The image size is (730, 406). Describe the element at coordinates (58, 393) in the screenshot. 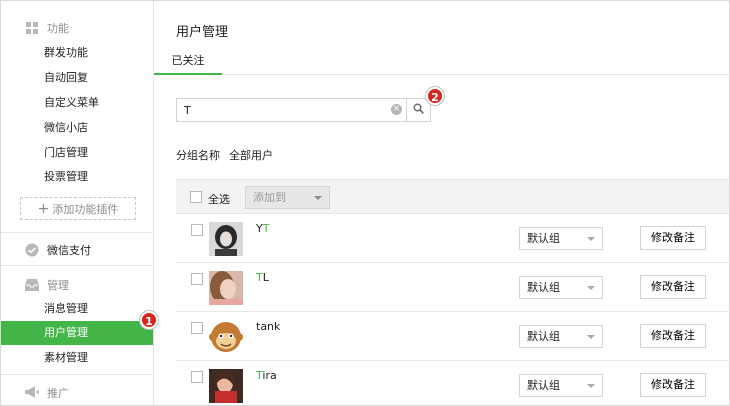

I see `section-promotion-label: 推广` at that location.